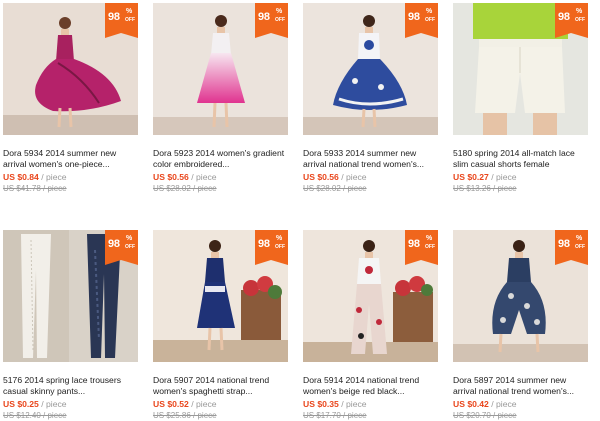 The width and height of the screenshot is (600, 421). What do you see at coordinates (485, 415) in the screenshot?
I see `original-price: US $20.70 / piece` at bounding box center [485, 415].